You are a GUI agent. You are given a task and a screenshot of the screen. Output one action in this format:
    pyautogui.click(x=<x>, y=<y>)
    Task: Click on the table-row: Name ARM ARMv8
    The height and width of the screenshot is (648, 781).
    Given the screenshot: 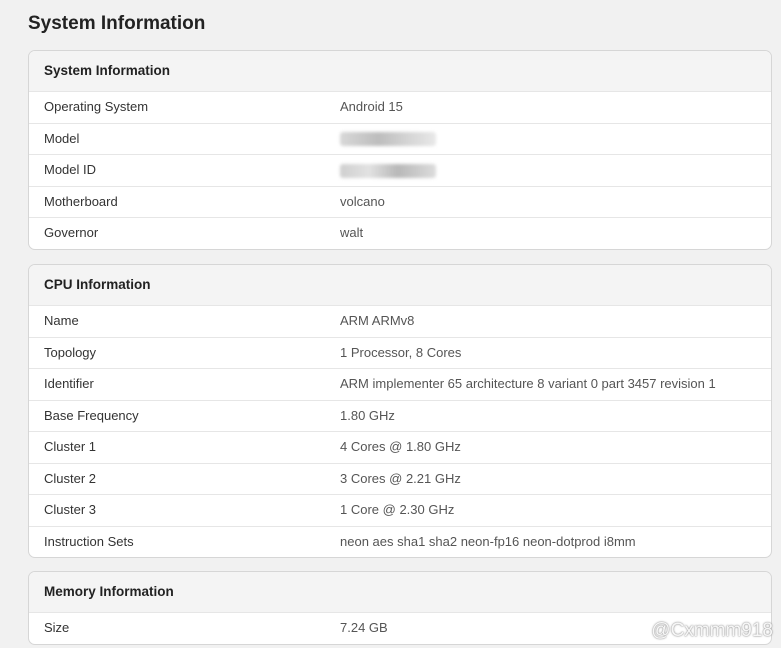 What is the action you would take?
    pyautogui.click(x=400, y=322)
    